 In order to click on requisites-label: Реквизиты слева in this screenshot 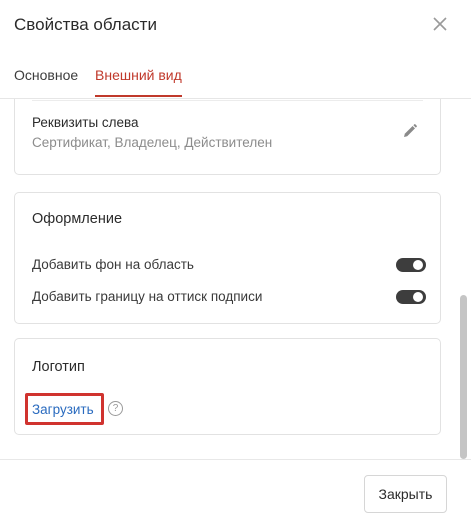, I will do `click(85, 122)`.